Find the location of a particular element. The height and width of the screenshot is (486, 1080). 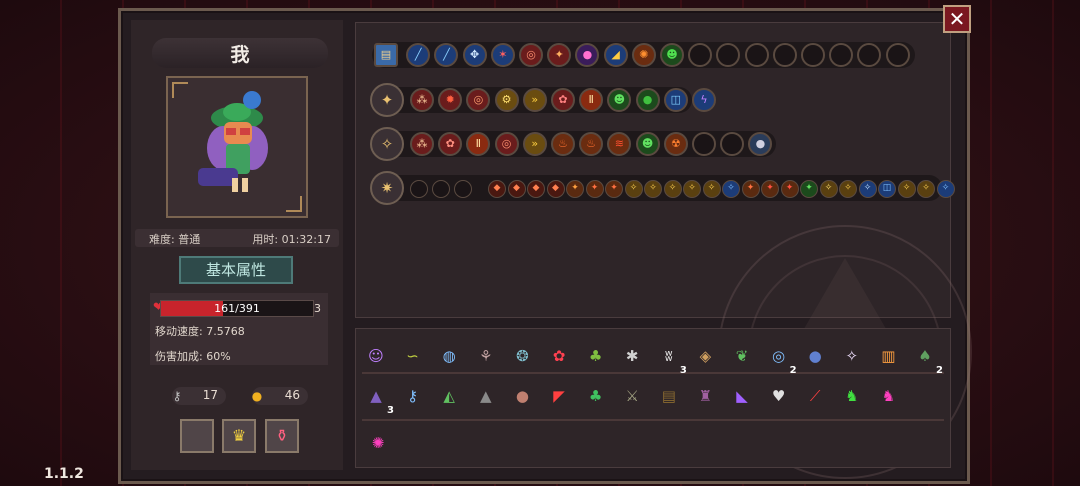

mirror-icon: ◍ is located at coordinates (449, 356).